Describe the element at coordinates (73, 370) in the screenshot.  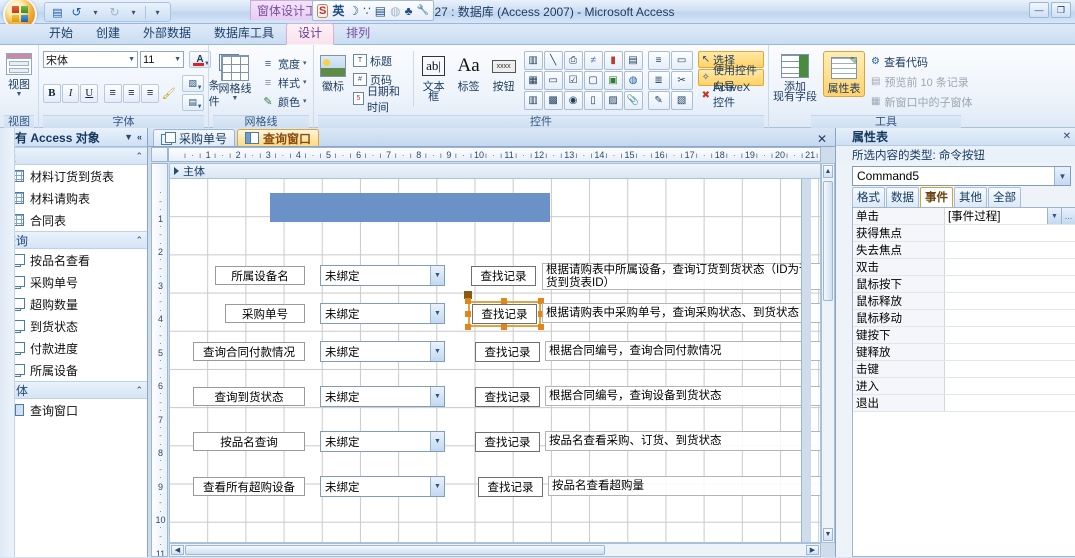
I see `nav-item-query-5: 所属设备` at that location.